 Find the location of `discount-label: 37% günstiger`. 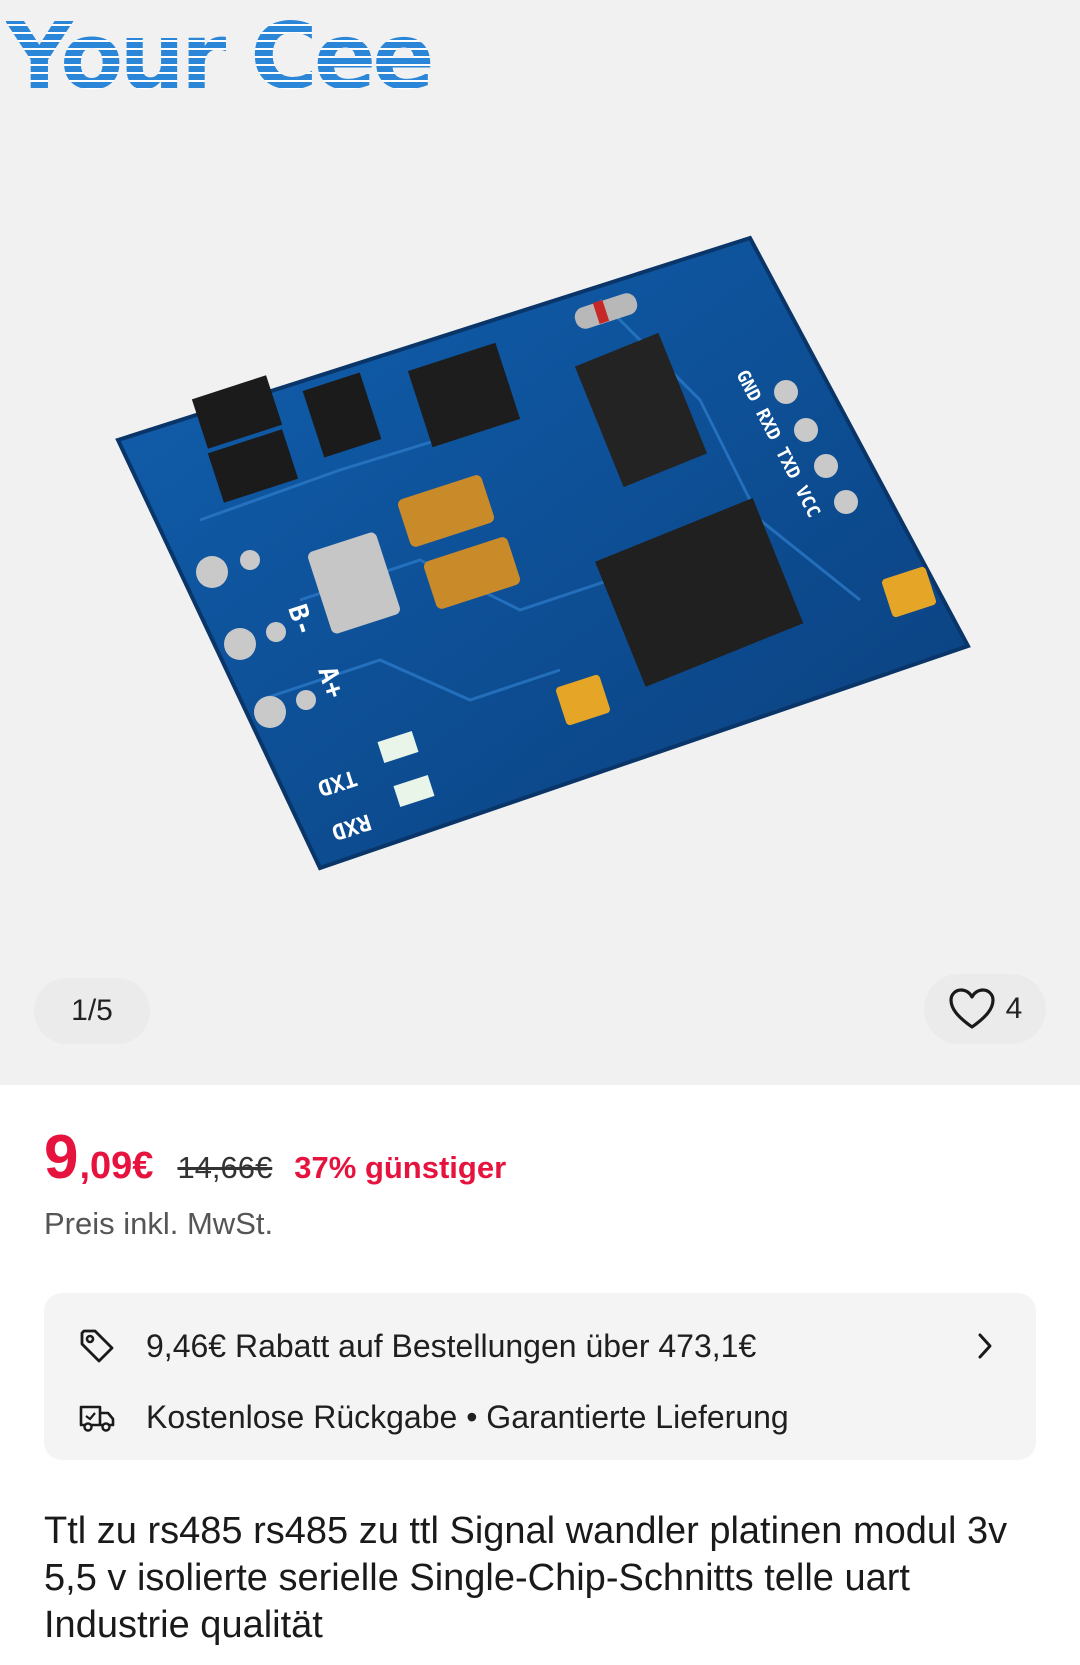

discount-label: 37% günstiger is located at coordinates (400, 1167).